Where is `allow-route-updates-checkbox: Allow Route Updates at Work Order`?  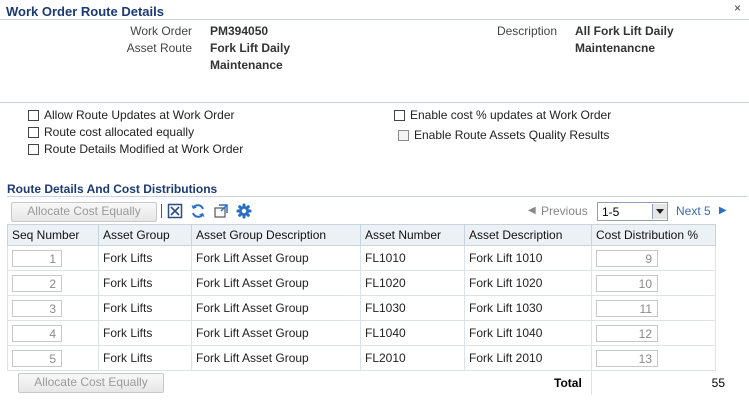
allow-route-updates-checkbox: Allow Route Updates at Work Order is located at coordinates (131, 115).